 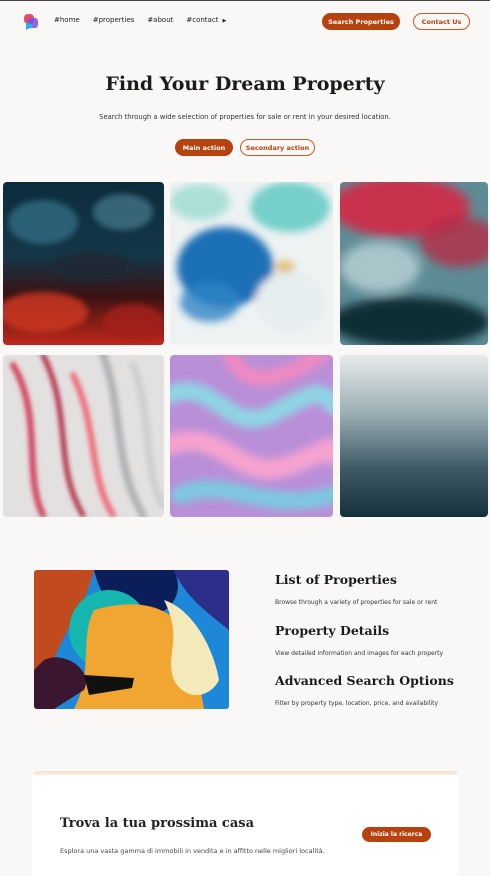 What do you see at coordinates (31, 22) in the screenshot?
I see `brand-logo-icon` at bounding box center [31, 22].